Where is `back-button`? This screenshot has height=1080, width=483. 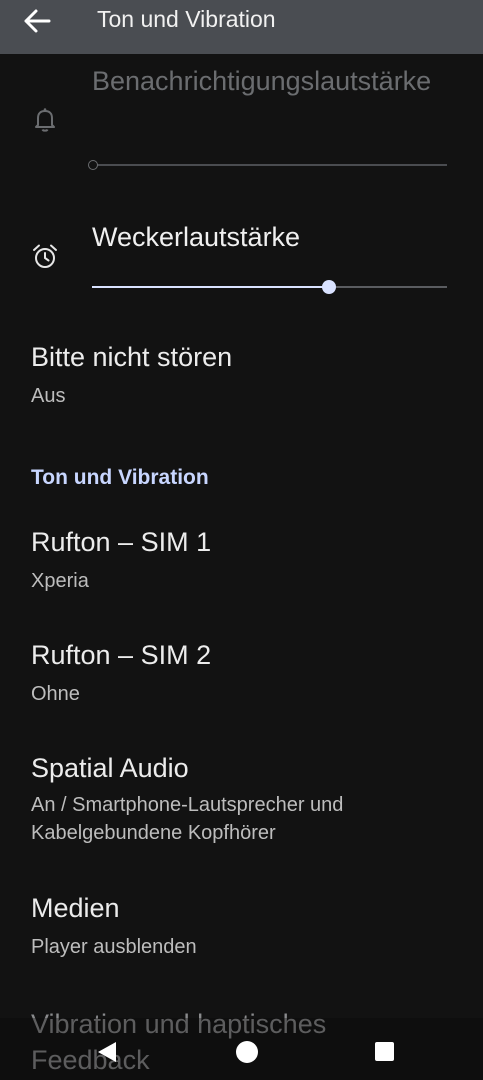
back-button is located at coordinates (37, 21).